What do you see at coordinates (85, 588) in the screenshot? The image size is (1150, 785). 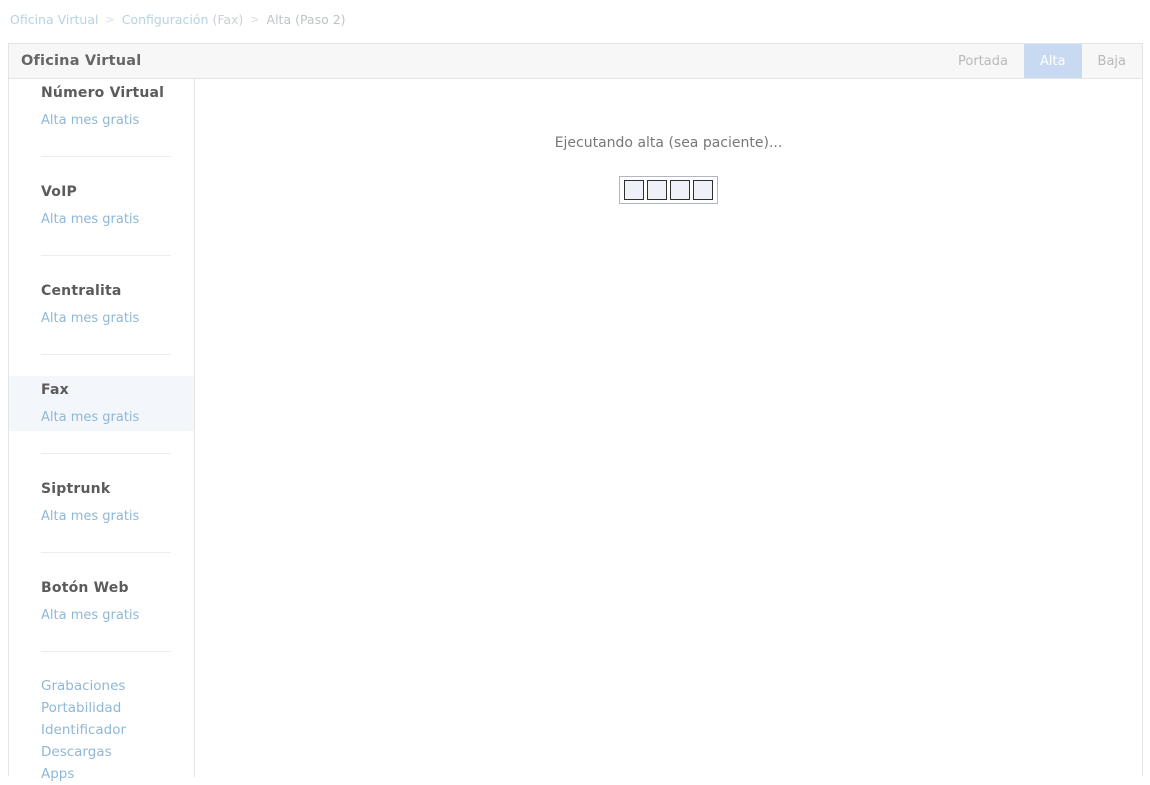 I see `sidebar-item-title: Botón Web` at bounding box center [85, 588].